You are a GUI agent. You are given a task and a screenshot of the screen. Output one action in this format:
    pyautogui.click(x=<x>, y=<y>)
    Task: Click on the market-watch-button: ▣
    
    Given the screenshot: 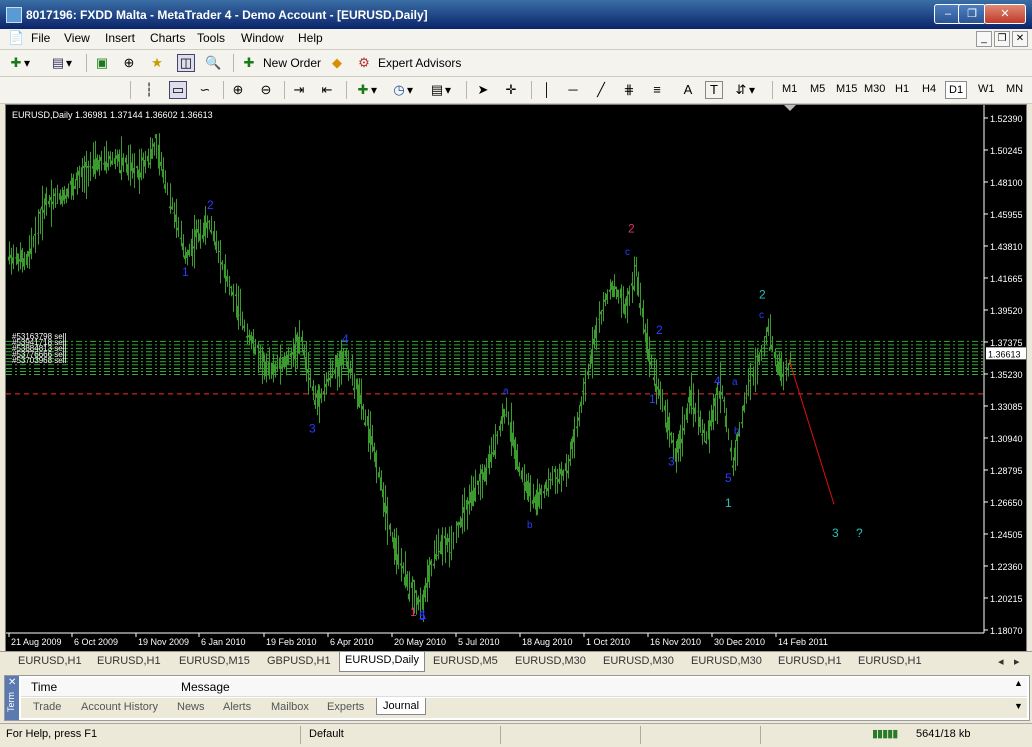 What is the action you would take?
    pyautogui.click(x=102, y=63)
    